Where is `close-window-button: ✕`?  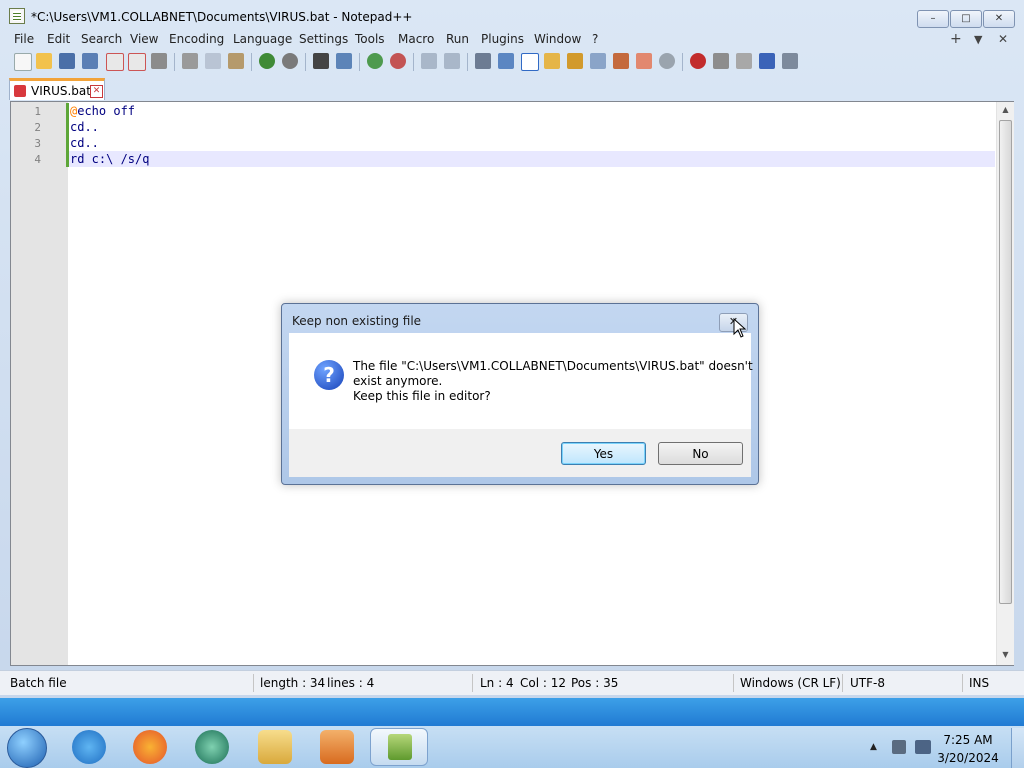
close-window-button: ✕ is located at coordinates (999, 19).